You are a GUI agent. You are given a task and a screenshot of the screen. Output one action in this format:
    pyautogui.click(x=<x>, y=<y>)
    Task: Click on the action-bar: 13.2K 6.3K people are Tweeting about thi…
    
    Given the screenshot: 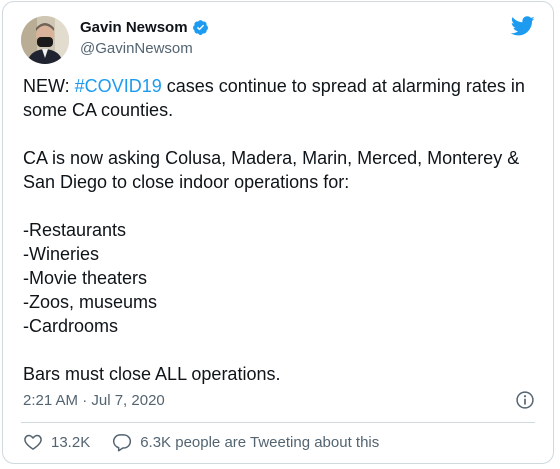 What is the action you would take?
    pyautogui.click(x=201, y=442)
    